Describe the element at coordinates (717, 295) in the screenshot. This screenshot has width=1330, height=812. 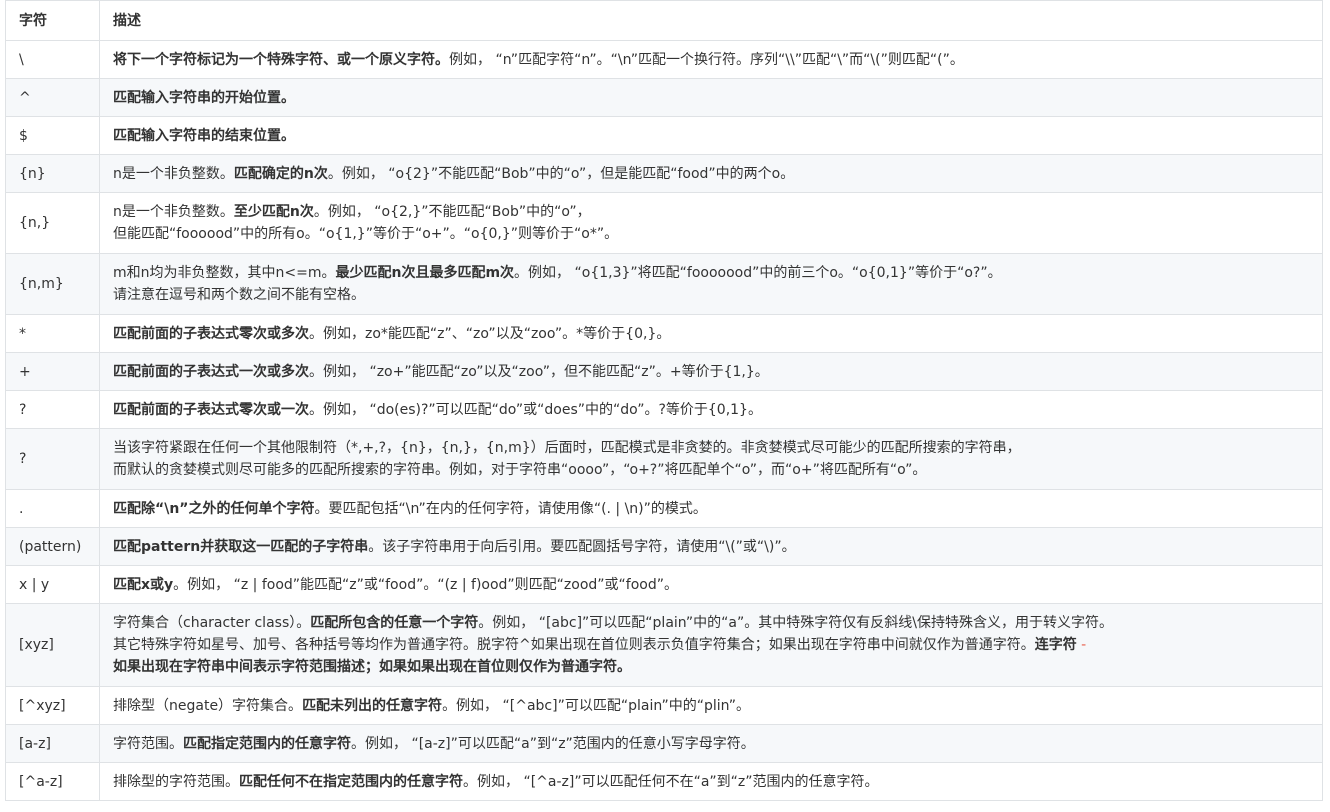
I see `description-line: 请注意在逗号和两个数之间不能有空格。` at that location.